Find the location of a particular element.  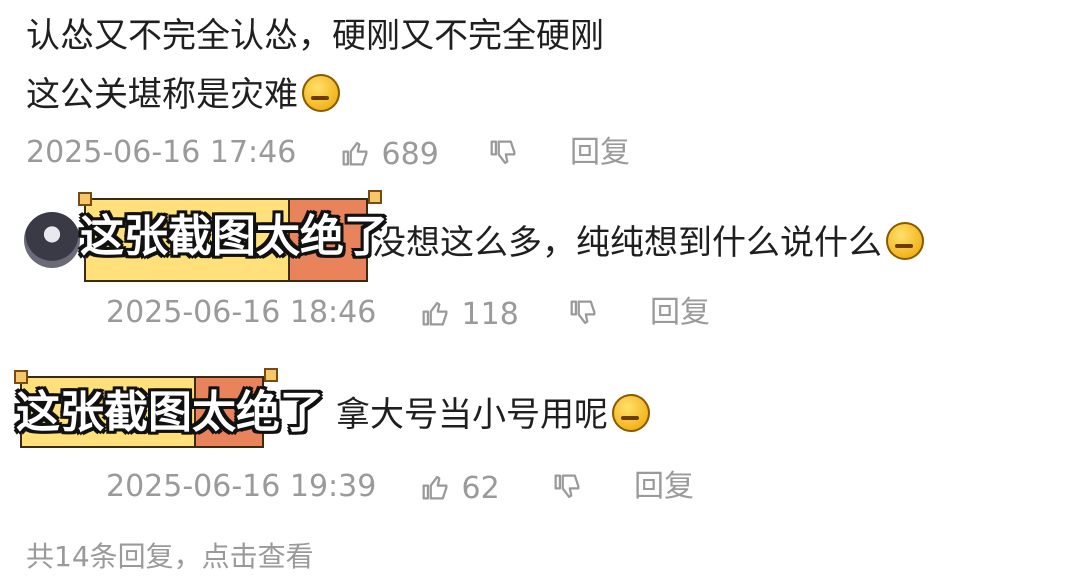

comment-text-line2: 这公关堪称是灾难 is located at coordinates (183, 94).